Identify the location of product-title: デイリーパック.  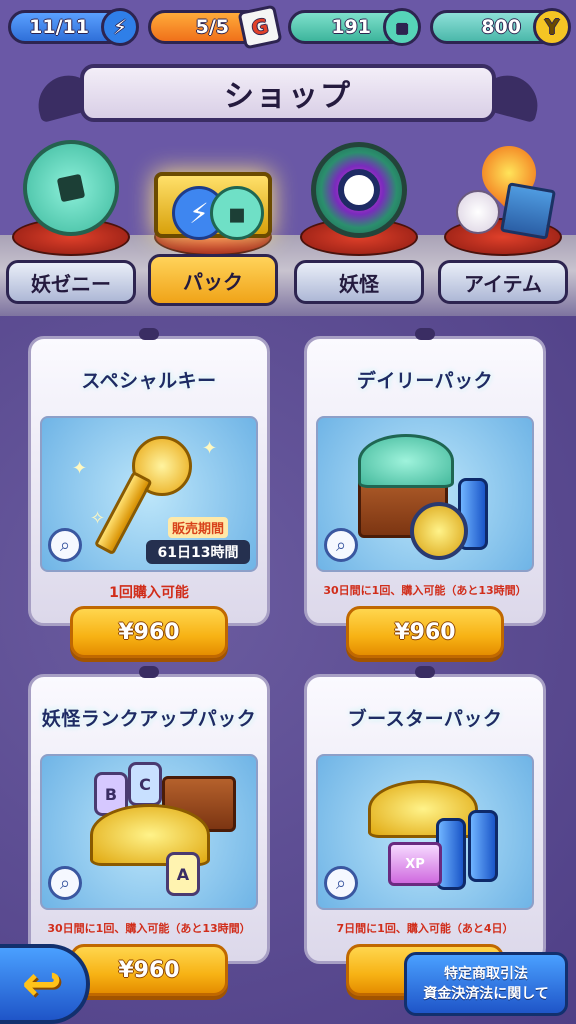
(425, 381).